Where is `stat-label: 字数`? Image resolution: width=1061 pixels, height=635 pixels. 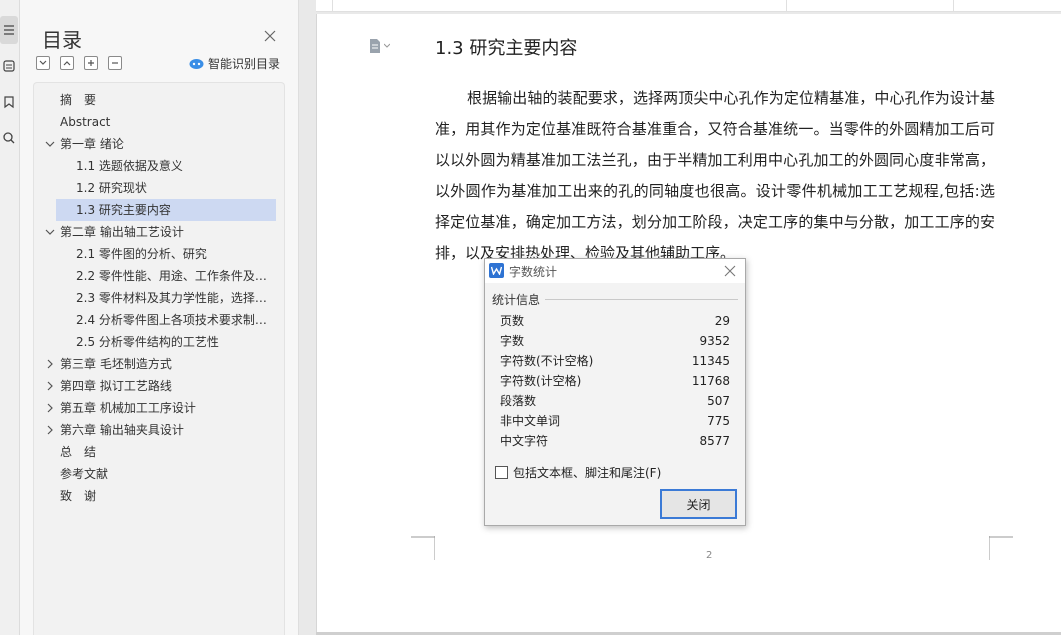
stat-label: 字数 is located at coordinates (512, 341).